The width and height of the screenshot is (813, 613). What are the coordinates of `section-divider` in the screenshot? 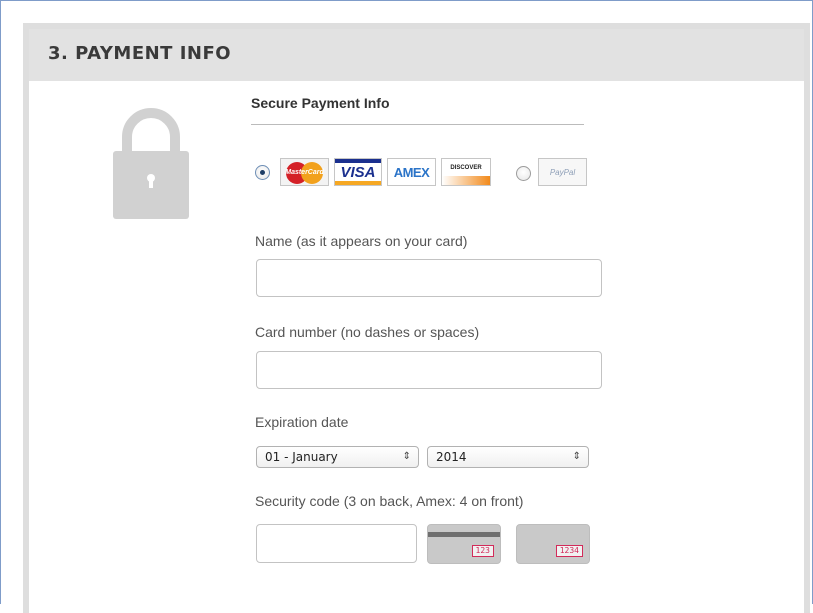 It's located at (417, 124).